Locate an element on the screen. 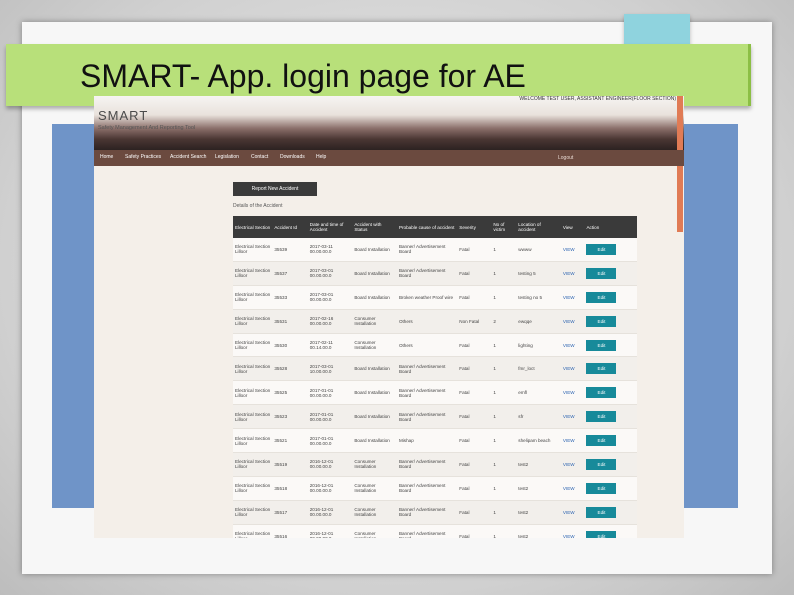  cell-accident-id: 35516 is located at coordinates (290, 531).